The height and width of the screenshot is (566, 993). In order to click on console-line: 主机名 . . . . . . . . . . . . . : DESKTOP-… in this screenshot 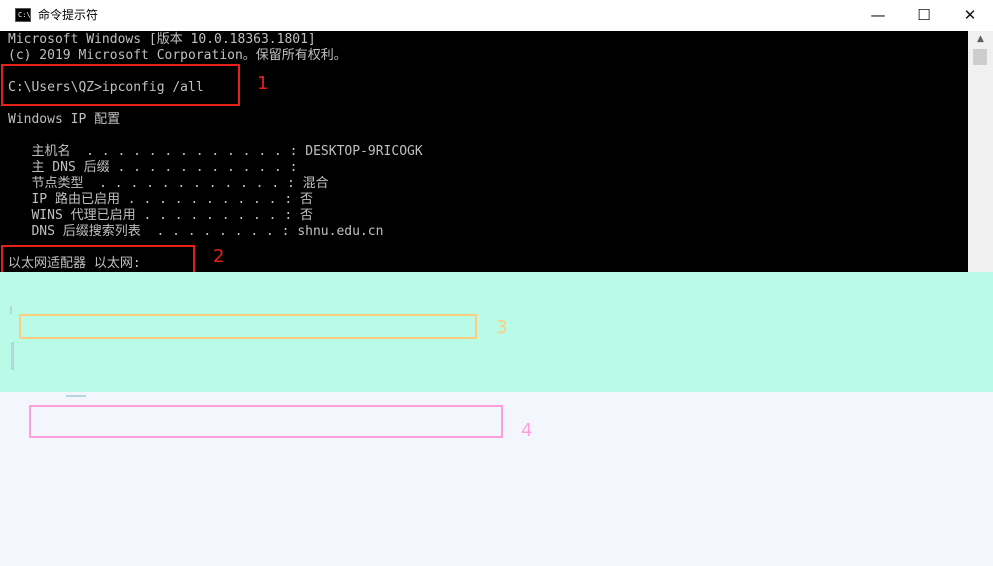, I will do `click(215, 151)`.